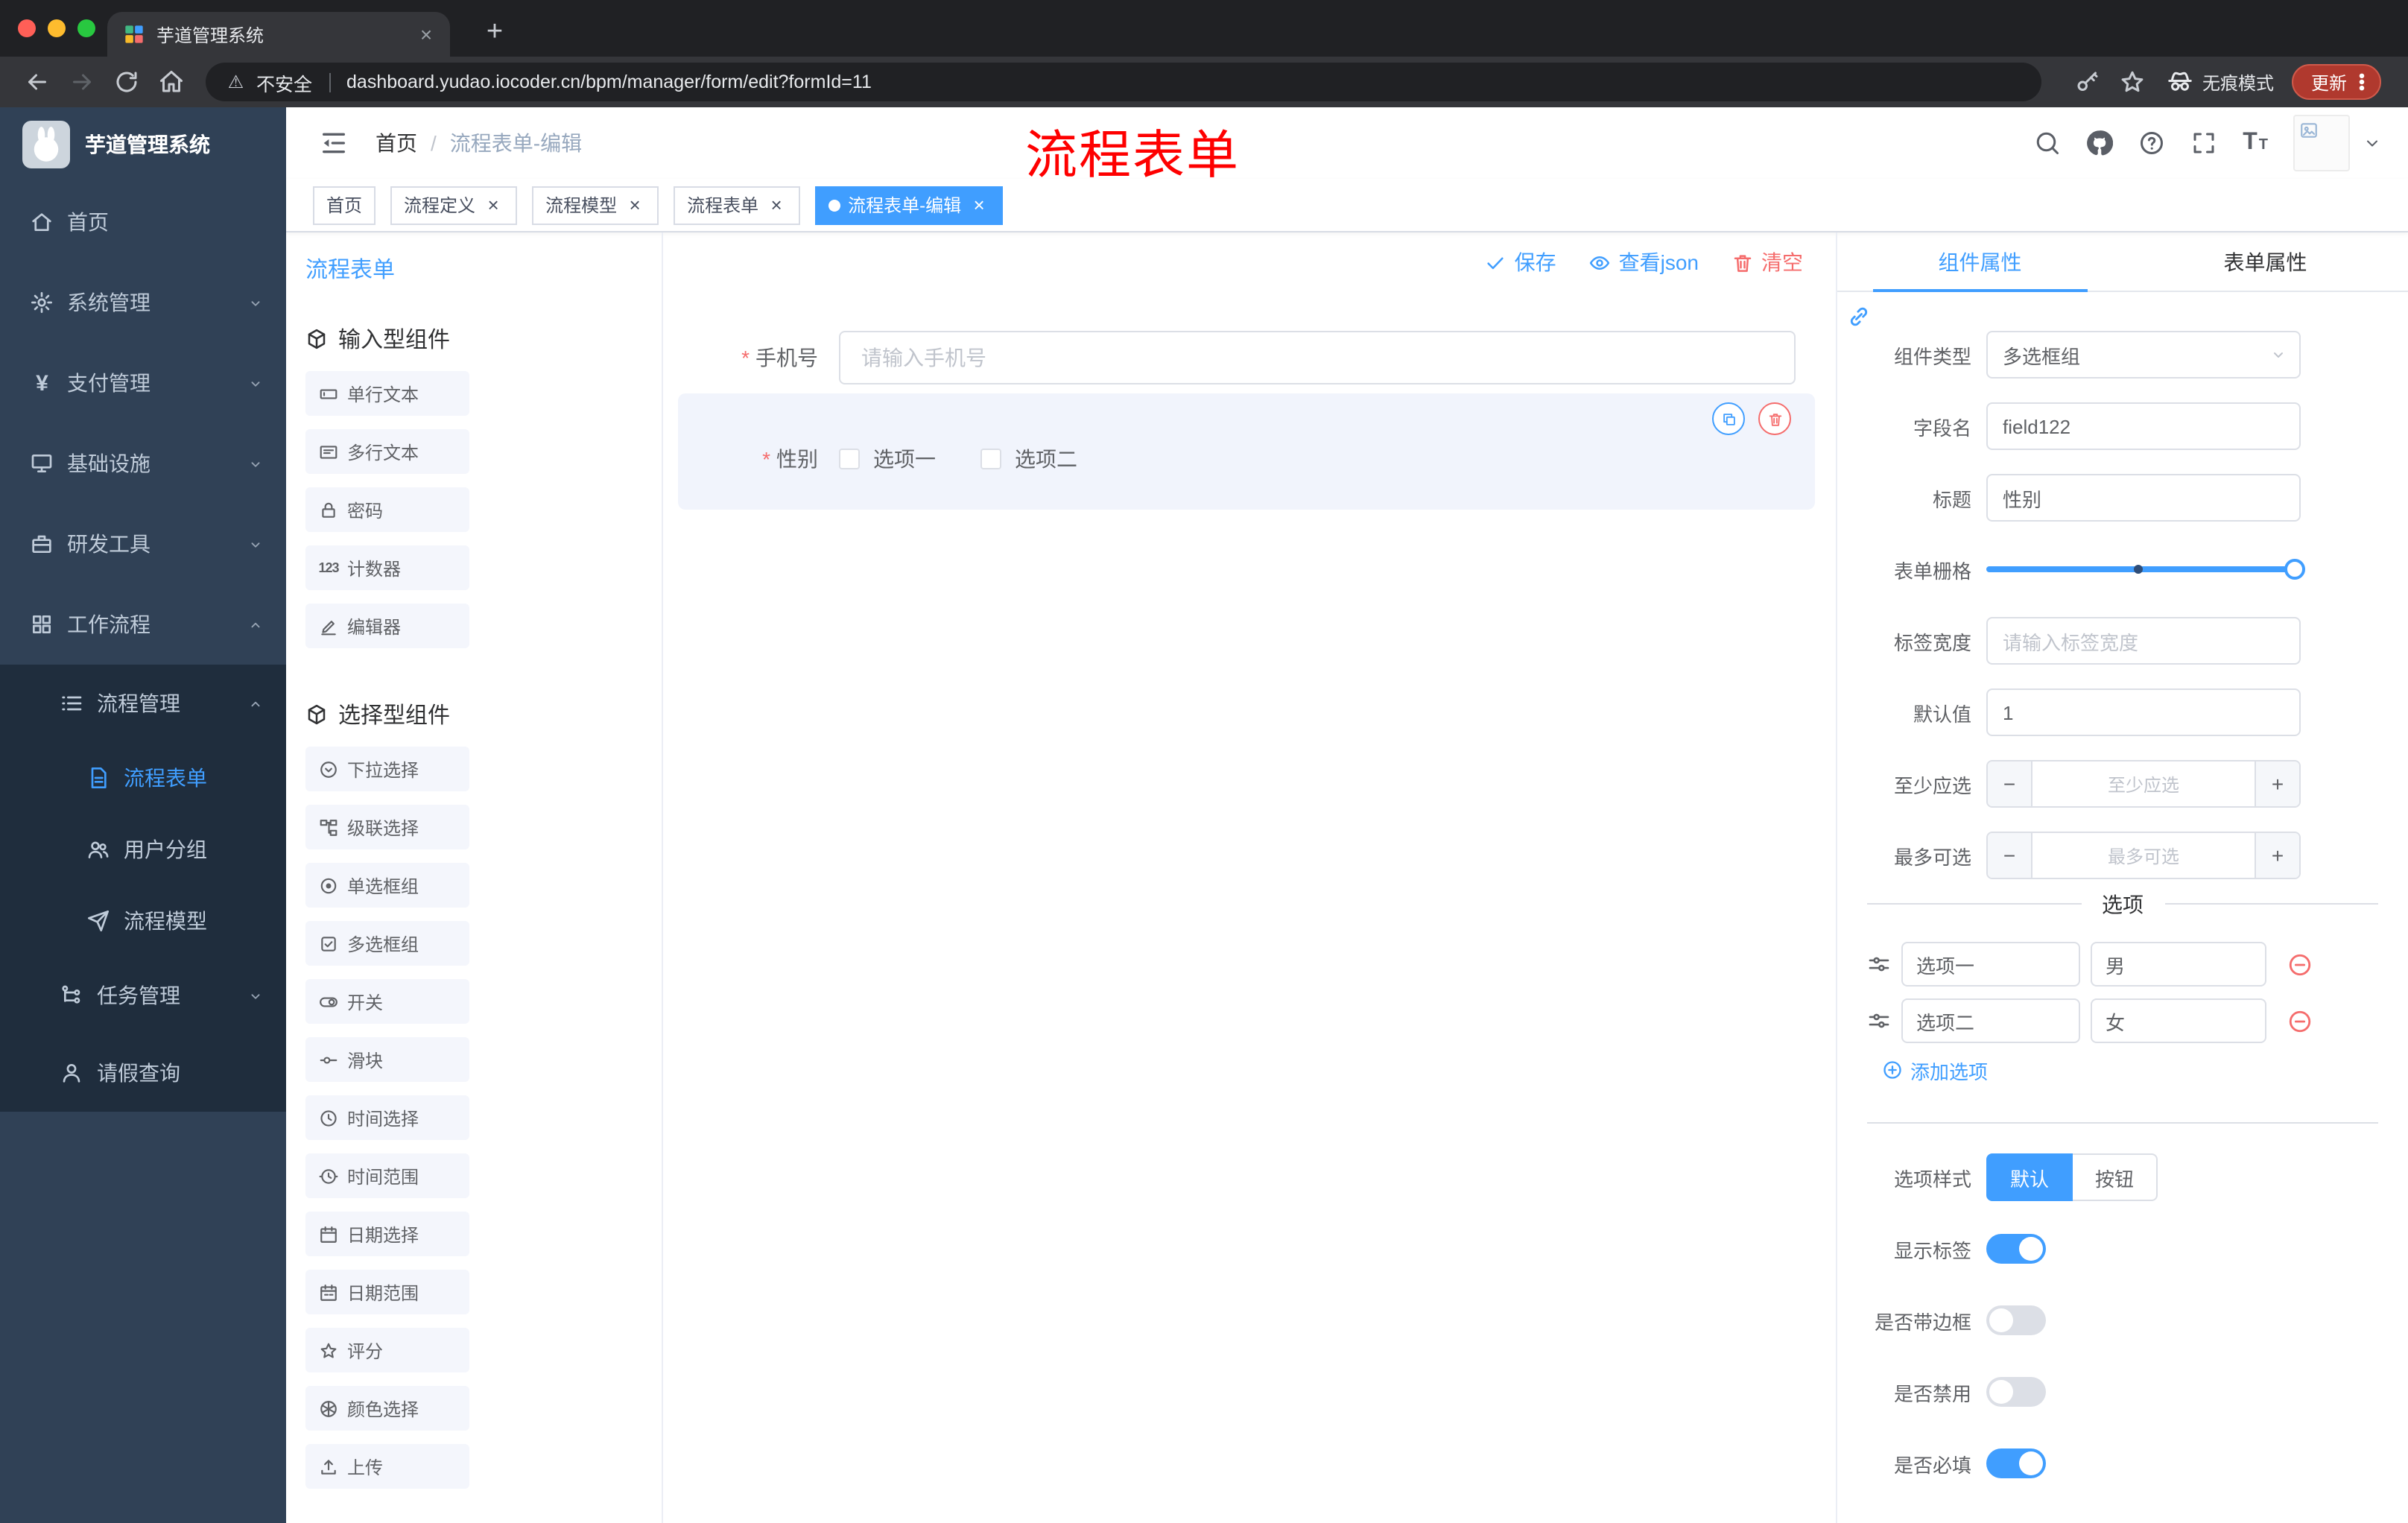  Describe the element at coordinates (2143, 498) in the screenshot. I see `title-input: 性别` at that location.